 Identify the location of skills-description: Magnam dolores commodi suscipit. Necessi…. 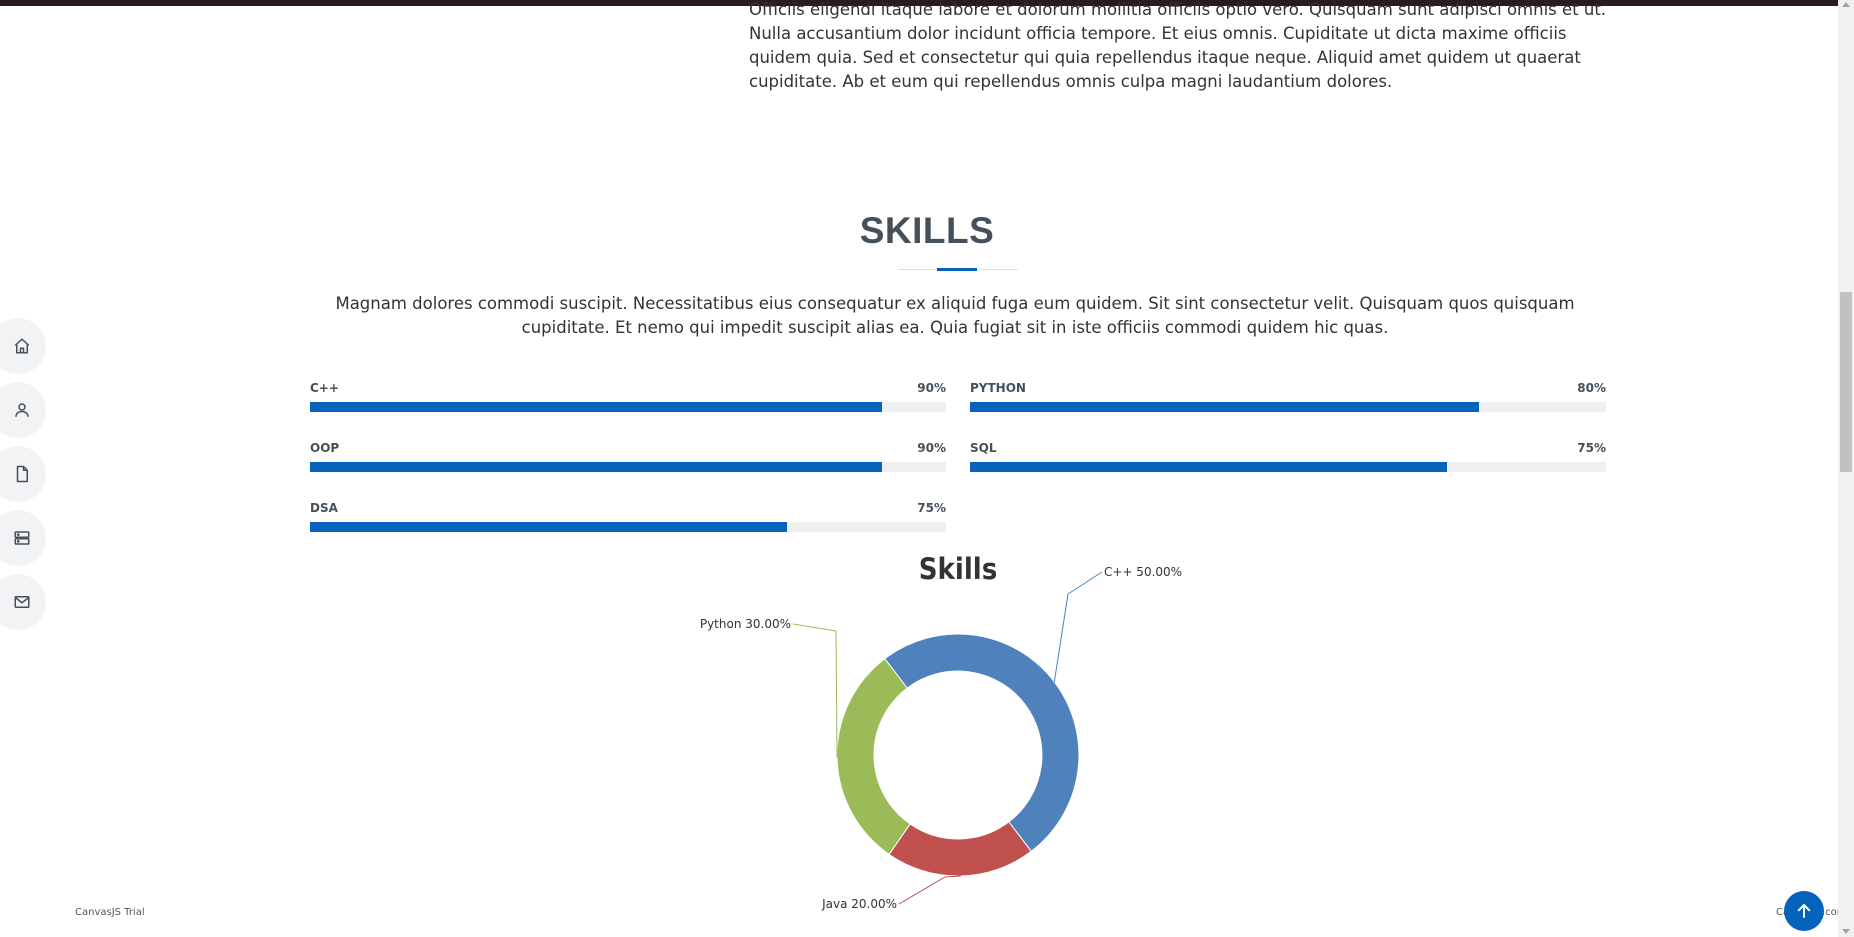
(955, 315).